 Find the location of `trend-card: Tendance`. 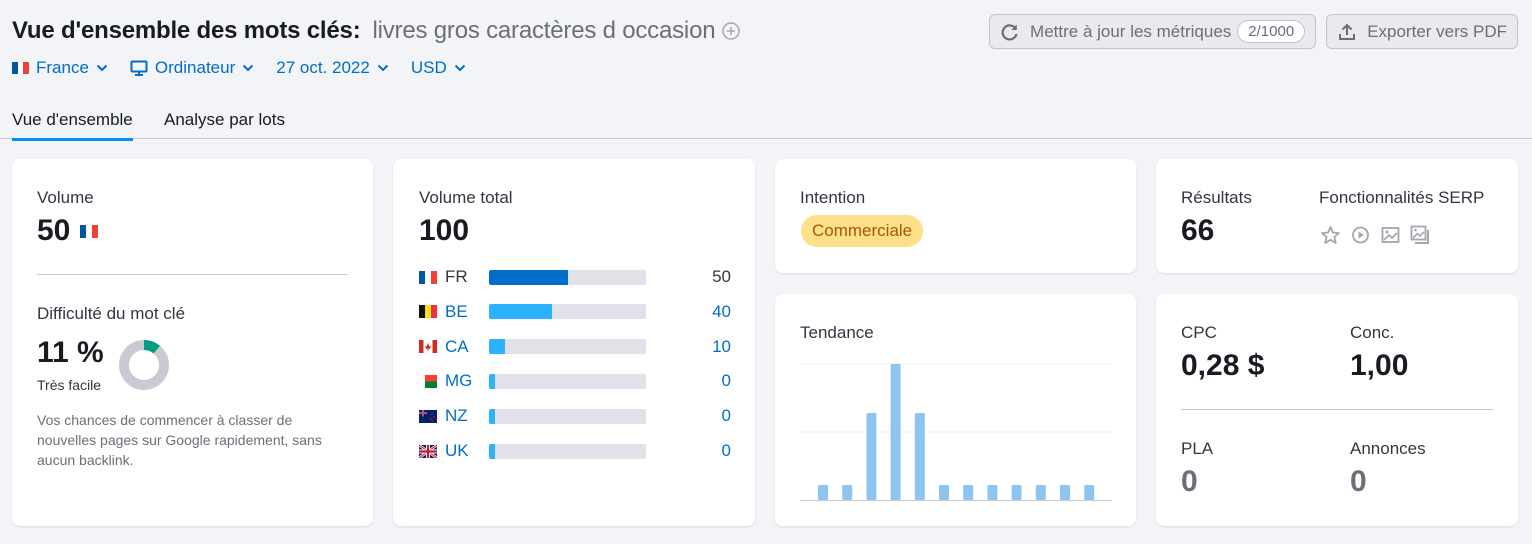

trend-card: Tendance is located at coordinates (955, 410).